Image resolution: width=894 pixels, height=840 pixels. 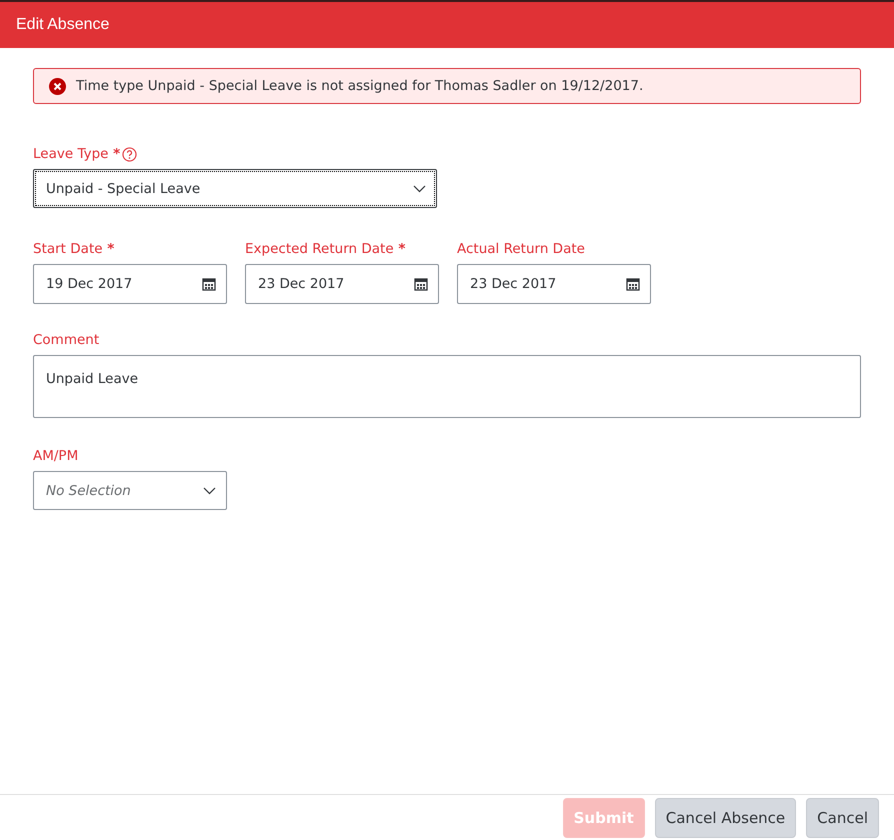 What do you see at coordinates (130, 154) in the screenshot?
I see `help-icon` at bounding box center [130, 154].